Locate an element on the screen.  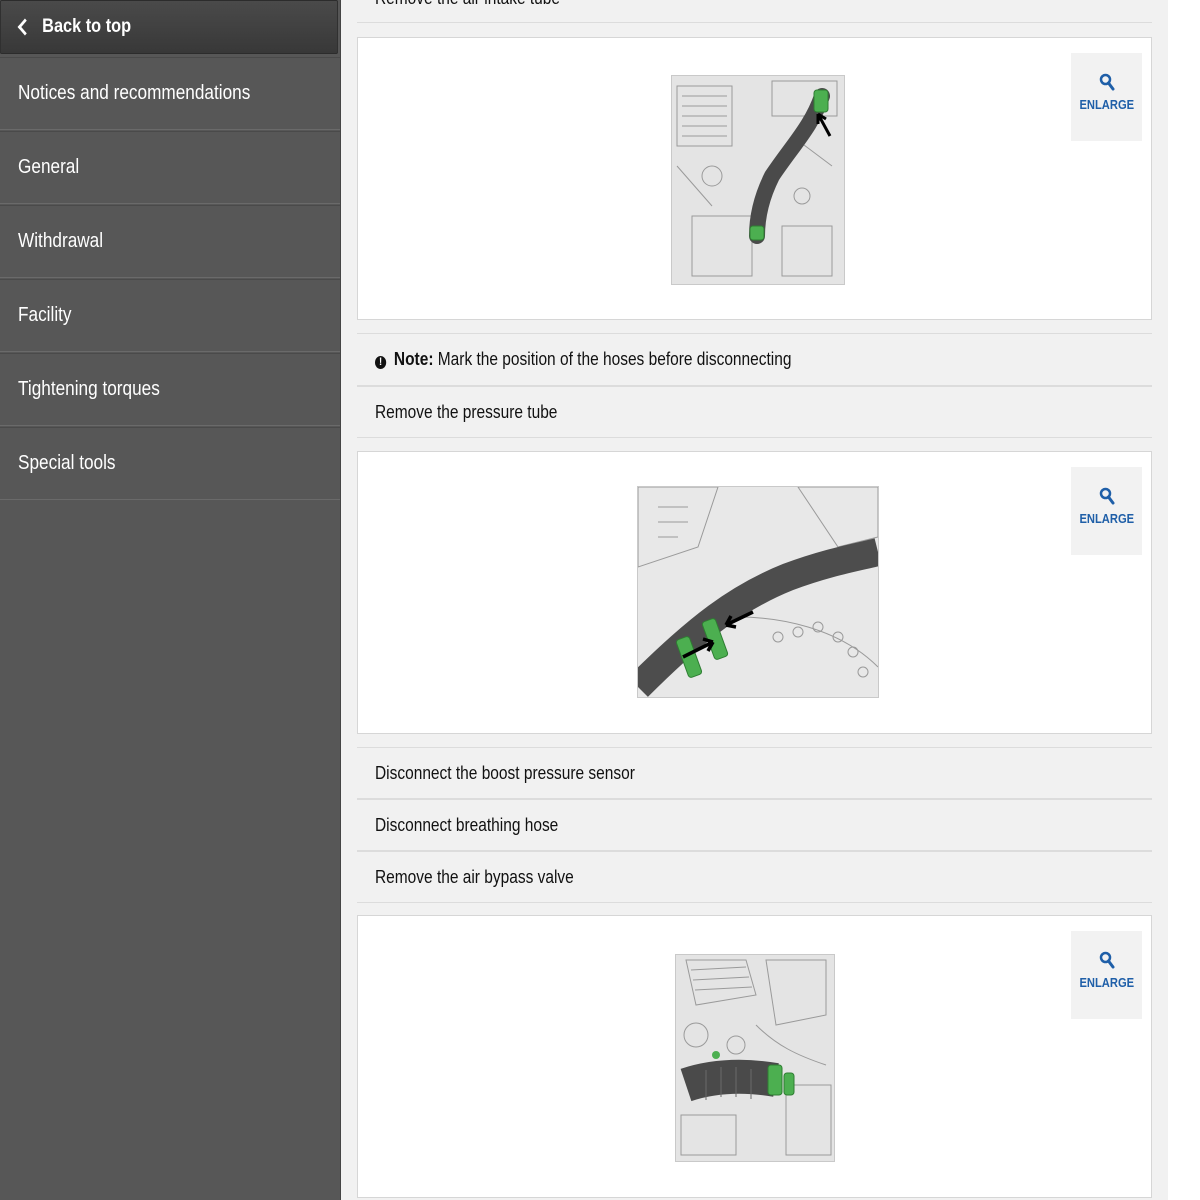
pressure-tube-illustration is located at coordinates (758, 592).